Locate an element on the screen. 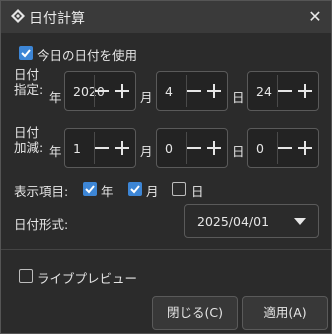 The image size is (332, 334). display-day-label: 日 is located at coordinates (197, 191).